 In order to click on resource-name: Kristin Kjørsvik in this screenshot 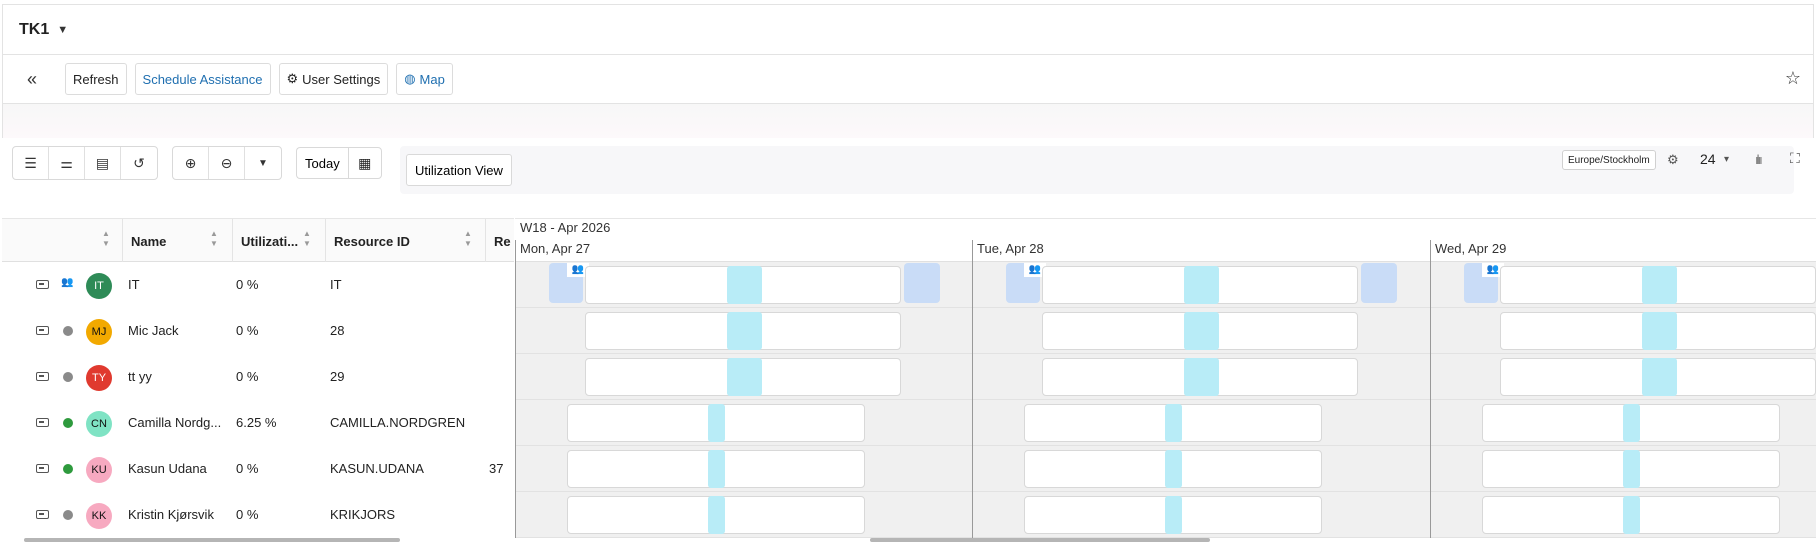, I will do `click(171, 514)`.